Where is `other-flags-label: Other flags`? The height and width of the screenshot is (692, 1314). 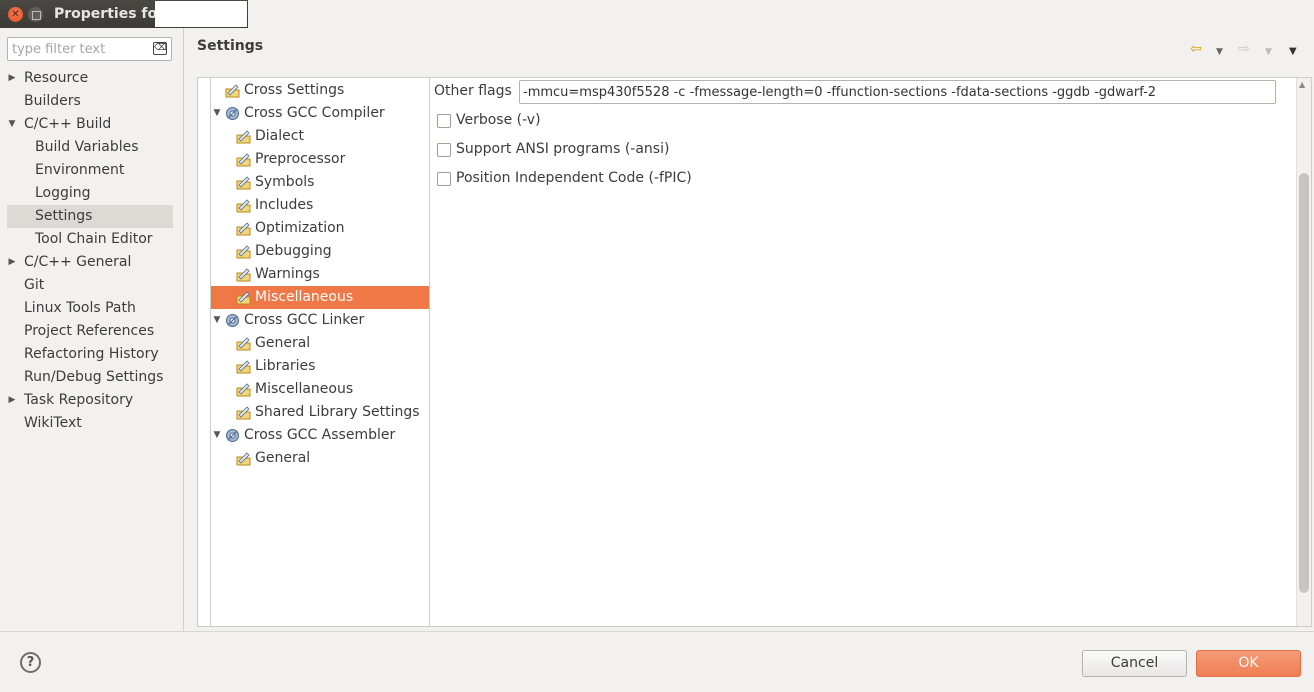 other-flags-label: Other flags is located at coordinates (473, 91).